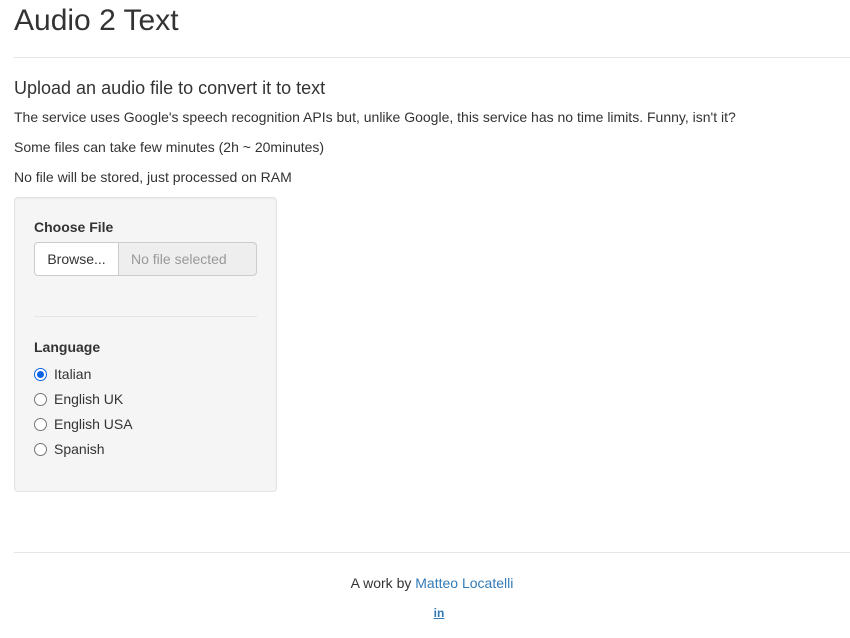  I want to click on language-option-english-usa: English USA, so click(83, 424).